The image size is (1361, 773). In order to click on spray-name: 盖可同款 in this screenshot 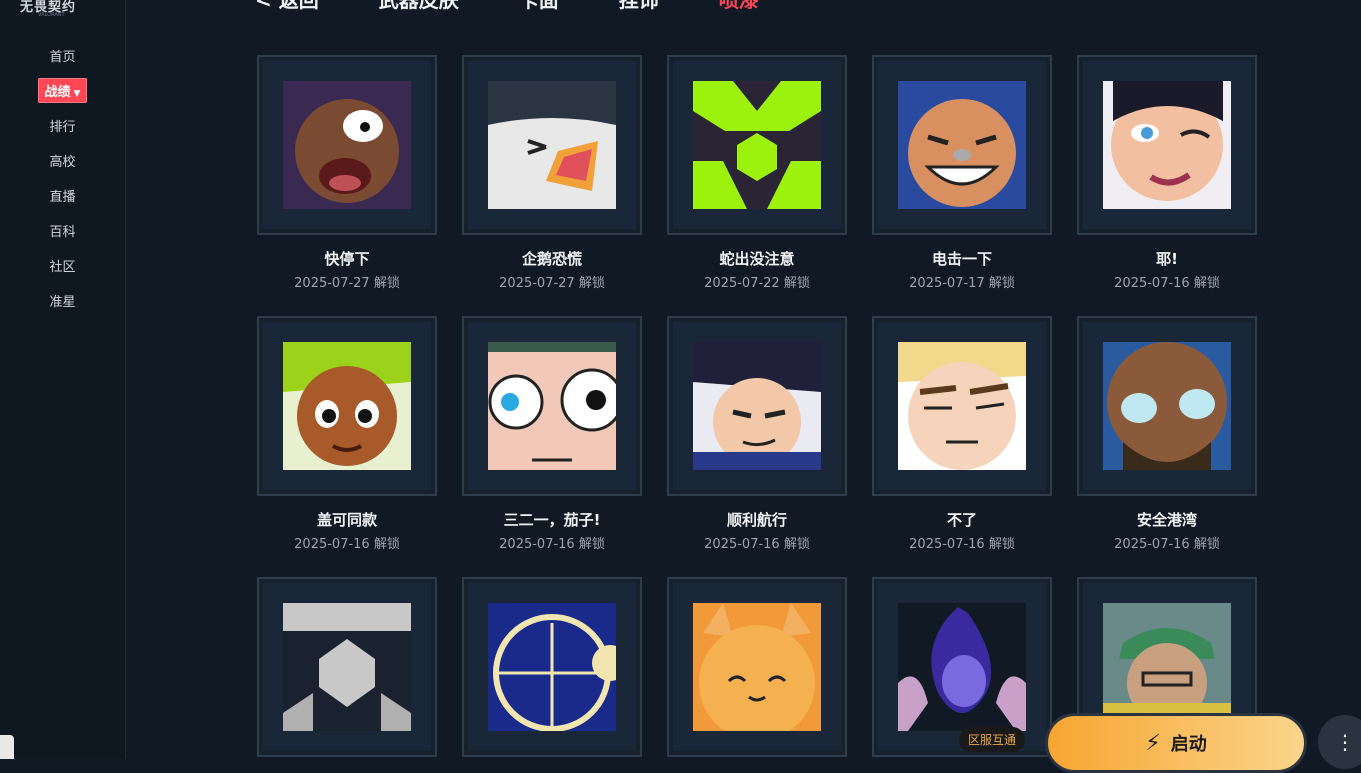, I will do `click(346, 520)`.